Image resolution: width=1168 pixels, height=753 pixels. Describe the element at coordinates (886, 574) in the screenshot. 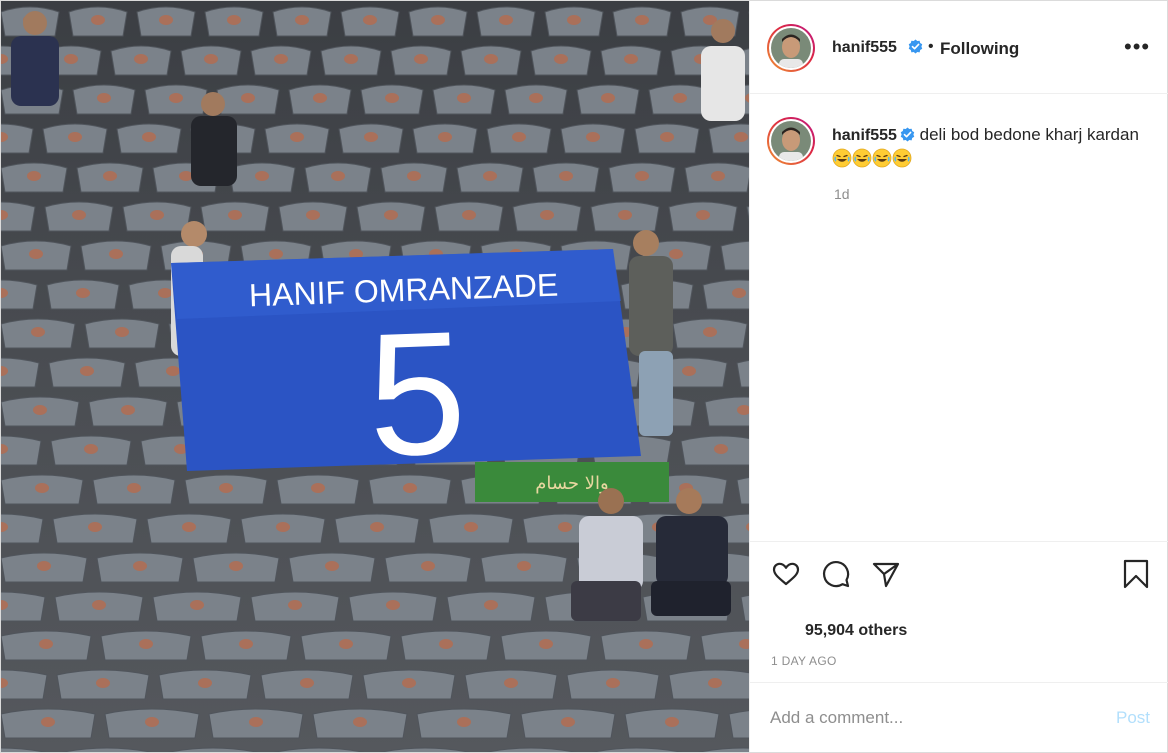

I see `share-icon` at that location.